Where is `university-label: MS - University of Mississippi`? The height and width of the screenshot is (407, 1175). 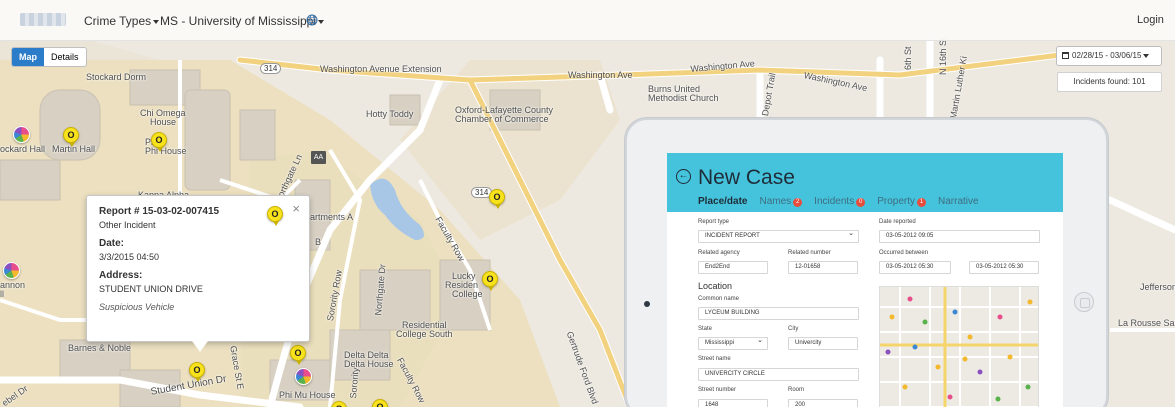
university-label: MS - University of Mississippi is located at coordinates (238, 21).